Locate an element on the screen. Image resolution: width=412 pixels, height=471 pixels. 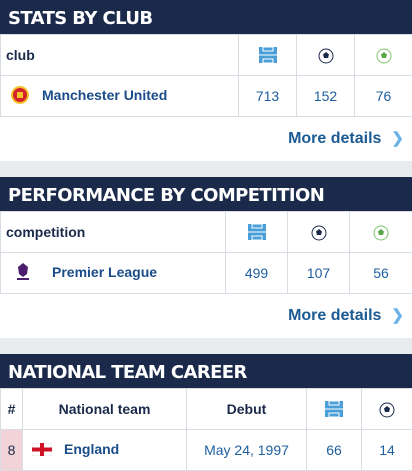
goals-value: 107 is located at coordinates (319, 273).